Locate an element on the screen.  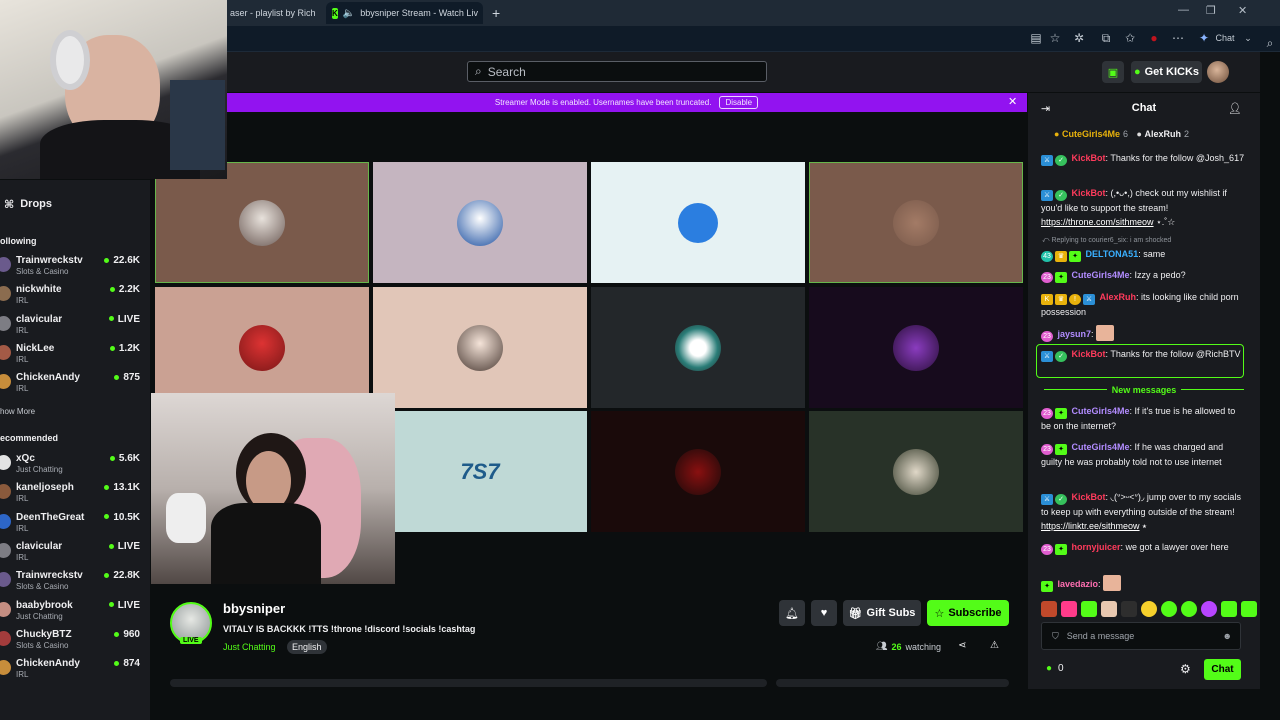
language-tag: English is located at coordinates (307, 647).